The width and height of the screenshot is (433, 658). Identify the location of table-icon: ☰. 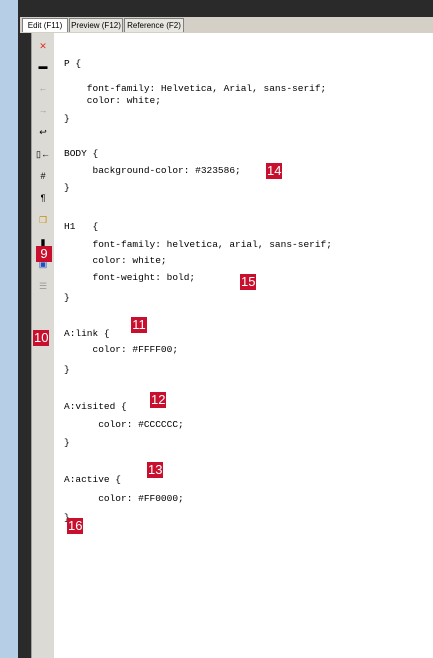
(43, 286).